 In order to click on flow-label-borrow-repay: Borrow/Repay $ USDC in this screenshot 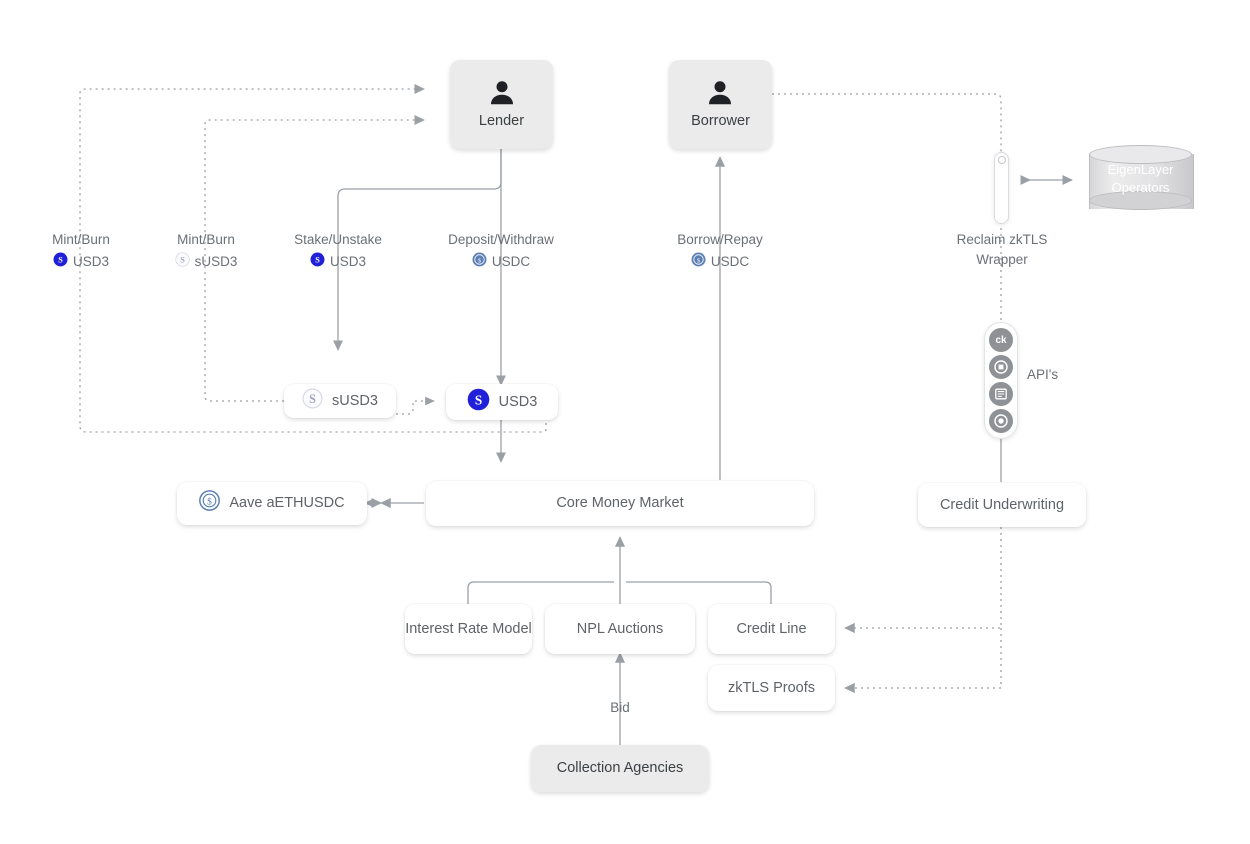, I will do `click(720, 251)`.